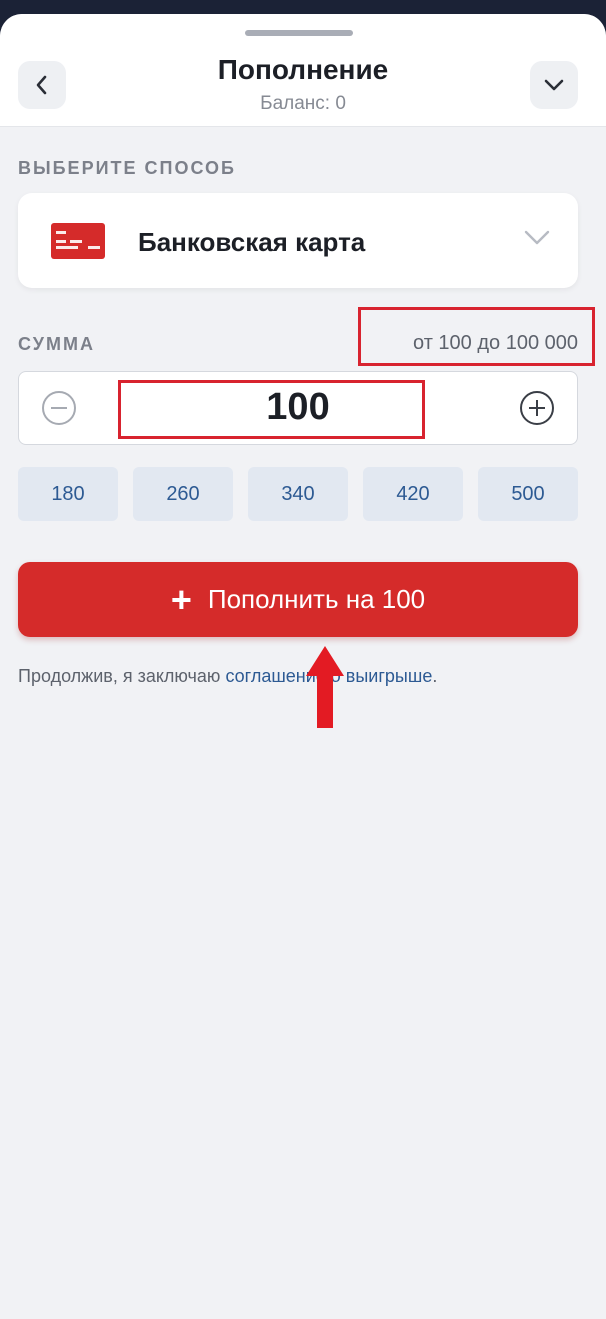  What do you see at coordinates (252, 242) in the screenshot?
I see `payment-method-name: Банковская карта` at bounding box center [252, 242].